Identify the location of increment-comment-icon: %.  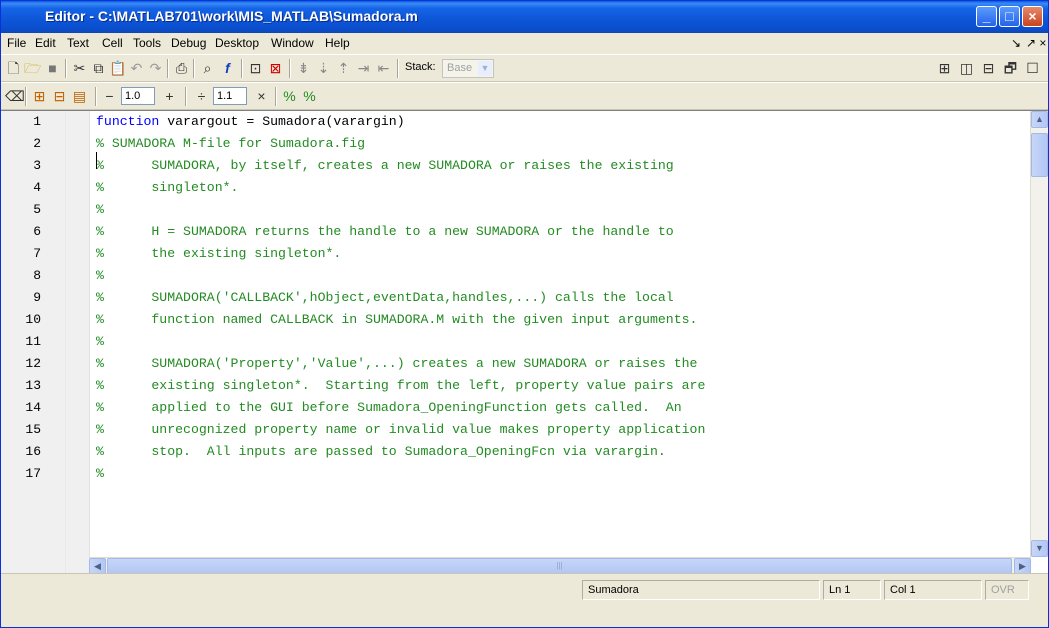
(289, 96).